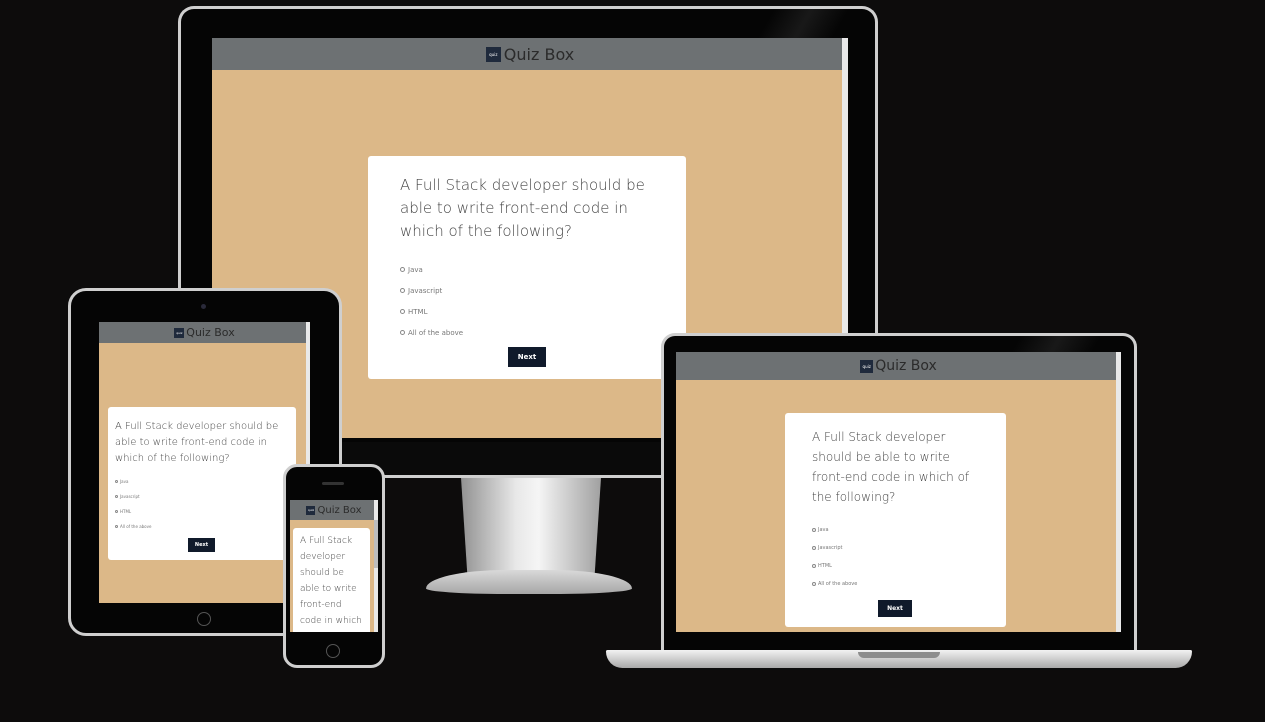  Describe the element at coordinates (204, 619) in the screenshot. I see `tablet-home-button` at that location.